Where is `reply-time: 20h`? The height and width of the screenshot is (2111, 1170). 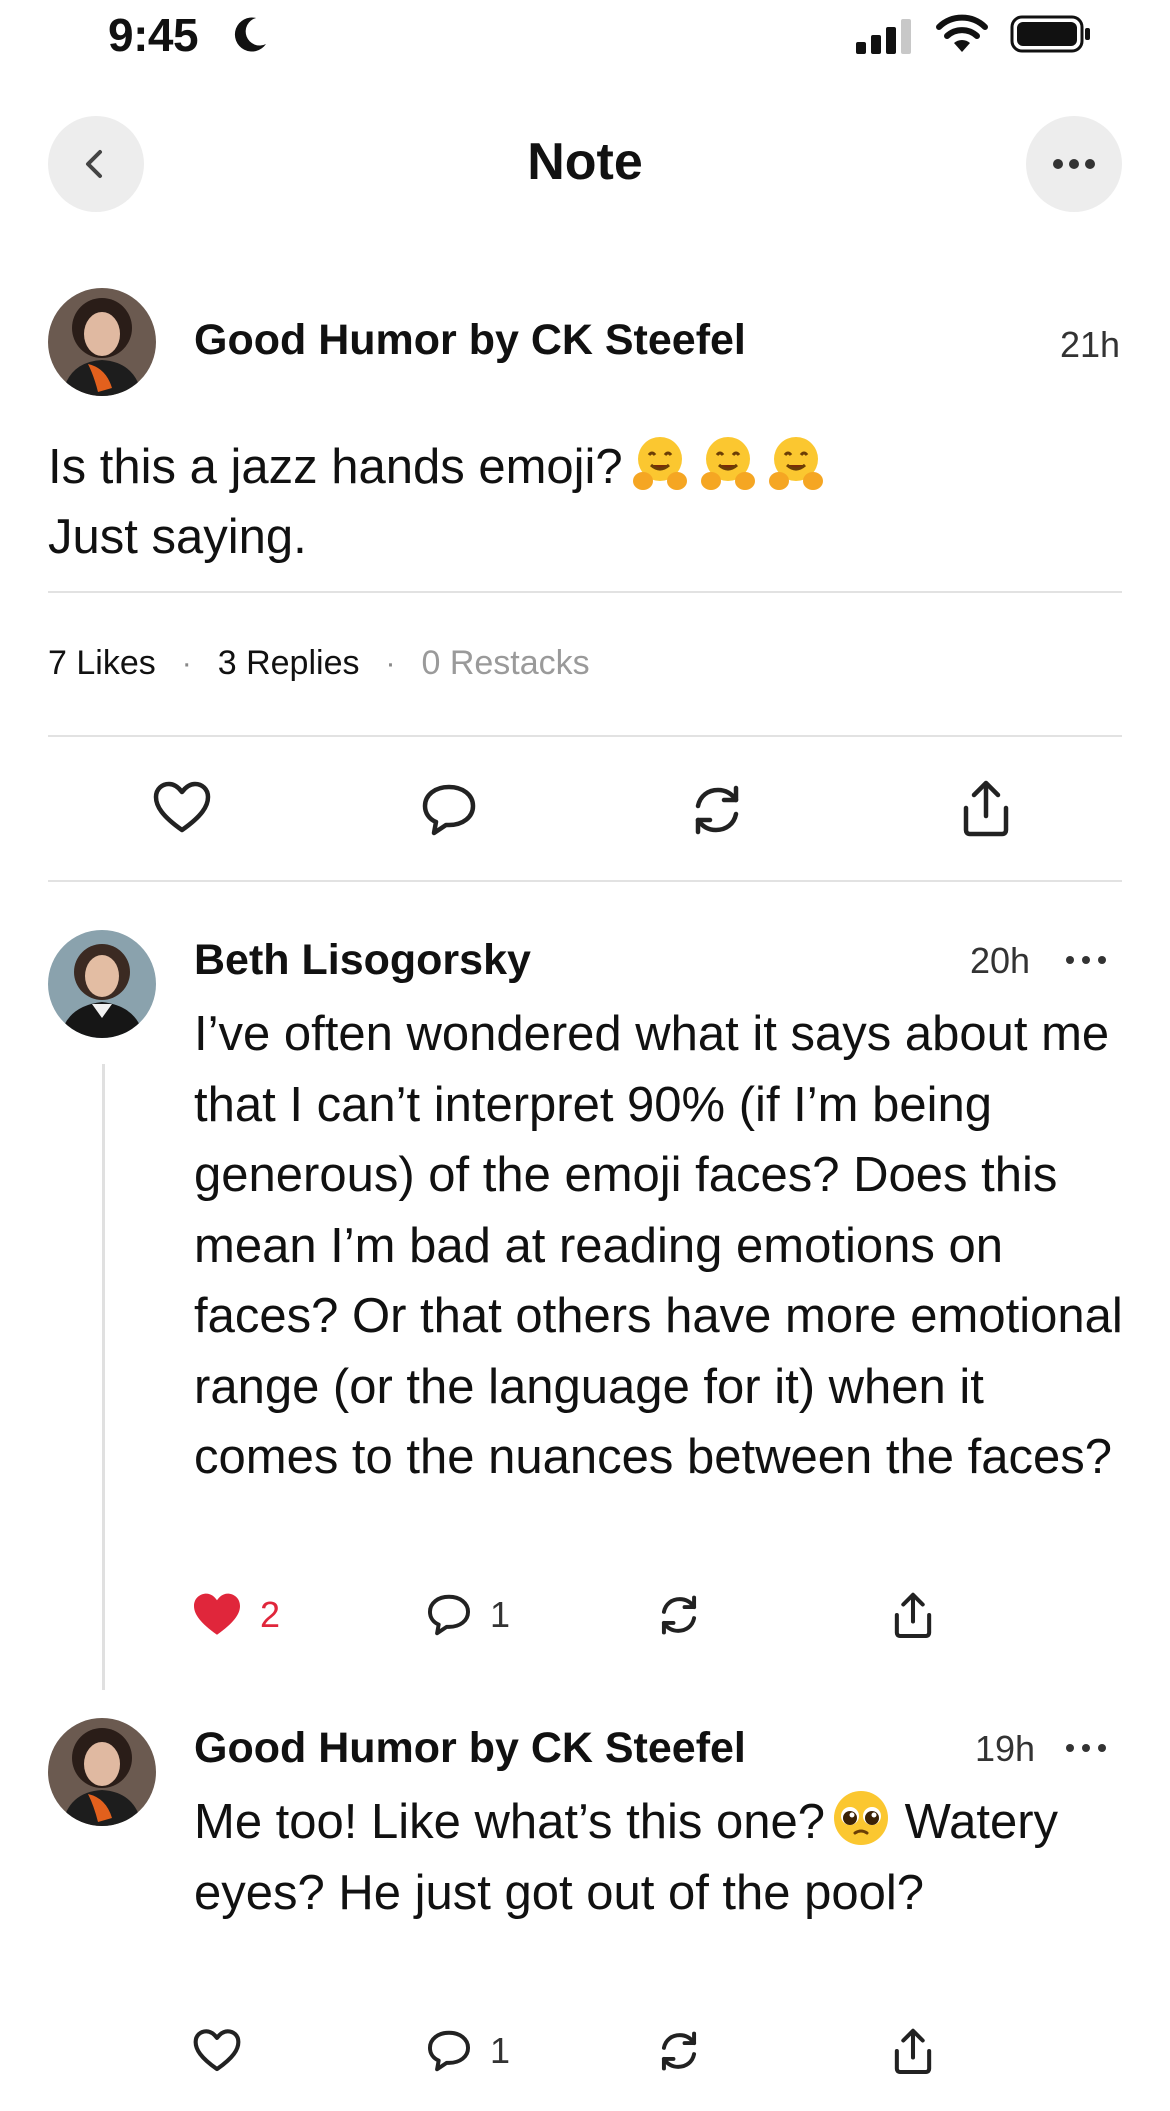 reply-time: 20h is located at coordinates (1000, 960).